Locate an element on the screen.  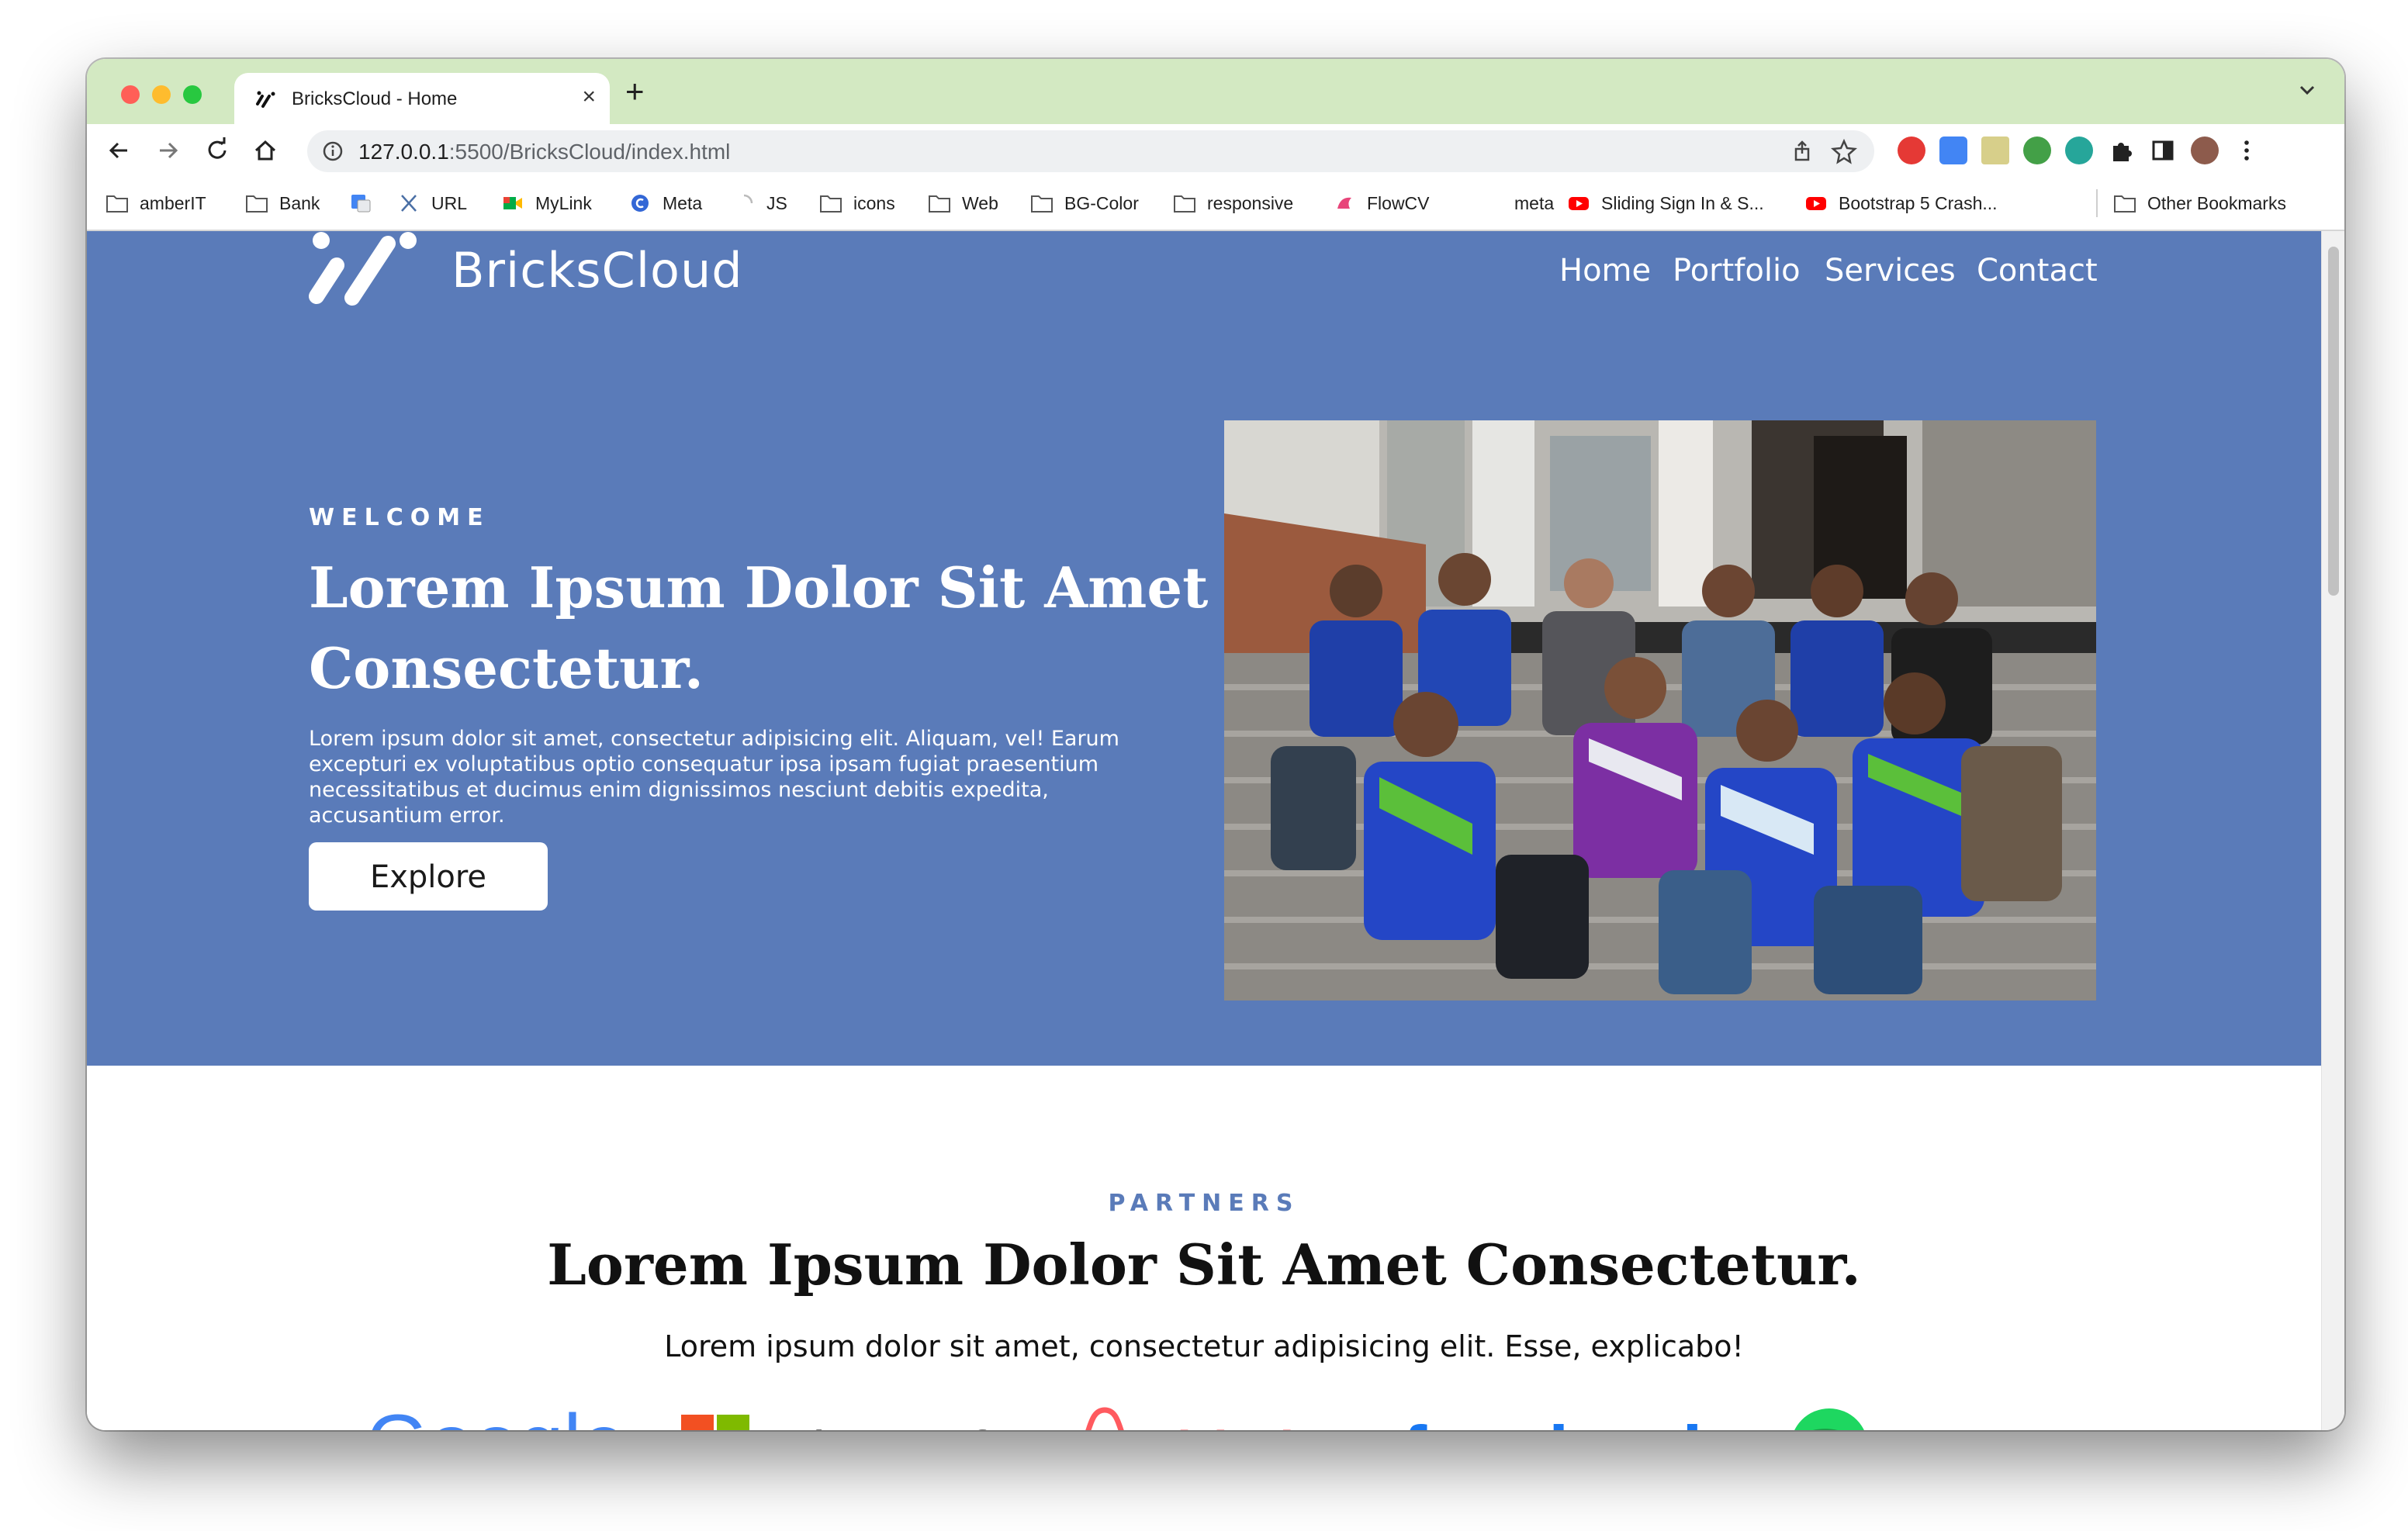
bookmark-flowcv: FlowCV is located at coordinates (1381, 203).